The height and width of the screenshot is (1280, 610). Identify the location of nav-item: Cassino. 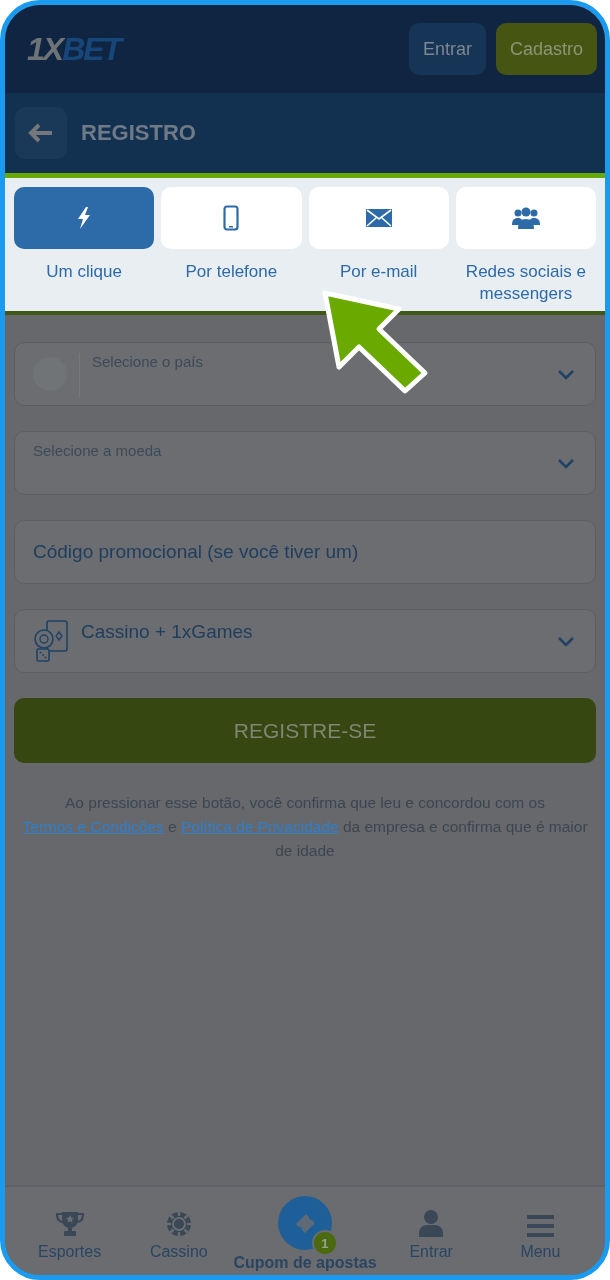
(179, 1231).